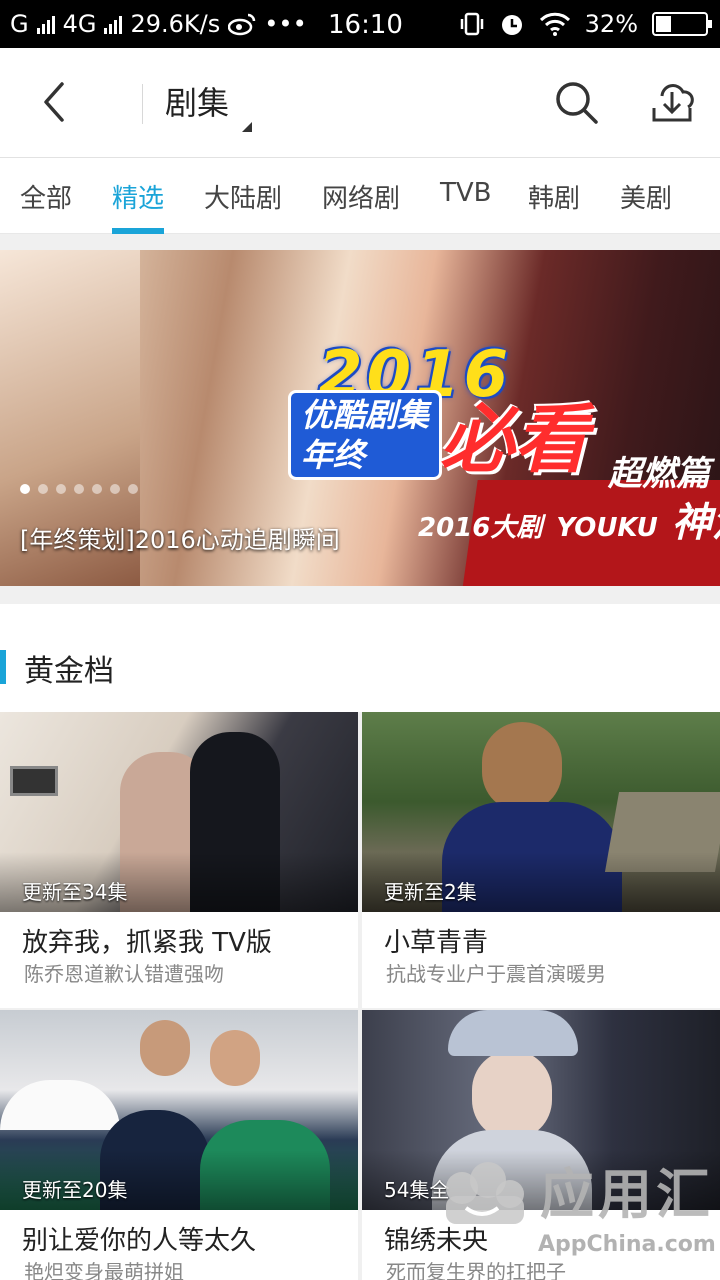 Image resolution: width=720 pixels, height=1280 pixels. I want to click on clock: 16:10, so click(365, 25).